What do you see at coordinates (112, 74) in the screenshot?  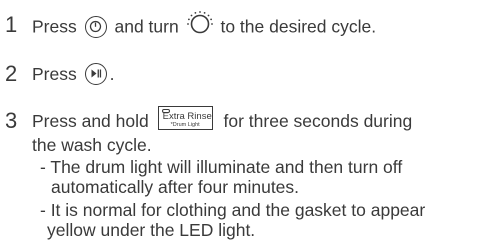 I see `step-2-suffix: .` at bounding box center [112, 74].